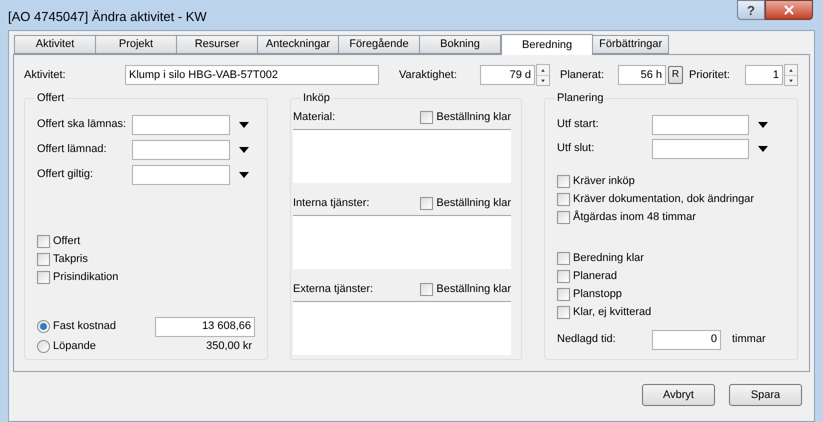 The width and height of the screenshot is (823, 422). Describe the element at coordinates (663, 200) in the screenshot. I see `checkbox-label: Kräver dokumentation, dok ändringar` at that location.